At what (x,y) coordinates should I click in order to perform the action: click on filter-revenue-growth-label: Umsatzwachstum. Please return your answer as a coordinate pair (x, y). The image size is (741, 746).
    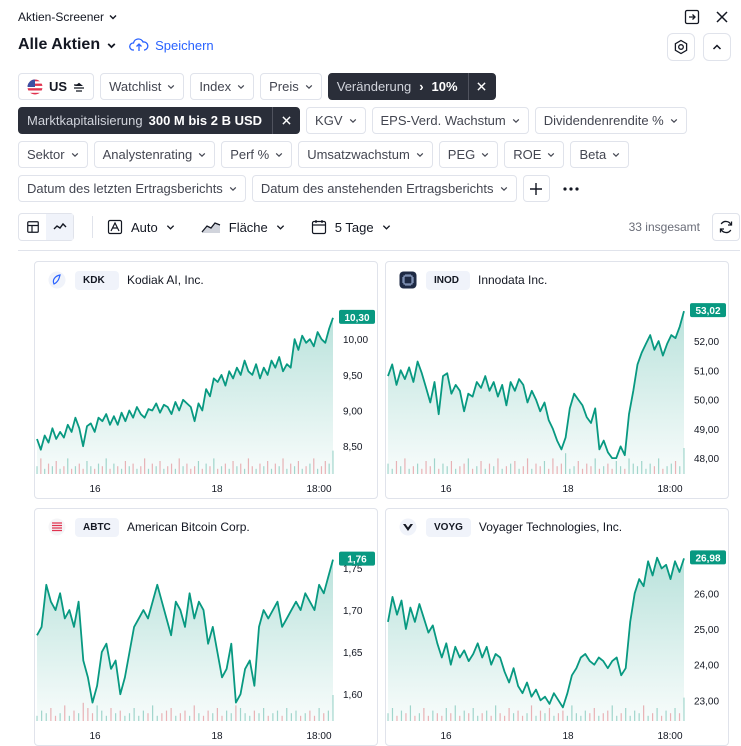
    Looking at the image, I should click on (358, 154).